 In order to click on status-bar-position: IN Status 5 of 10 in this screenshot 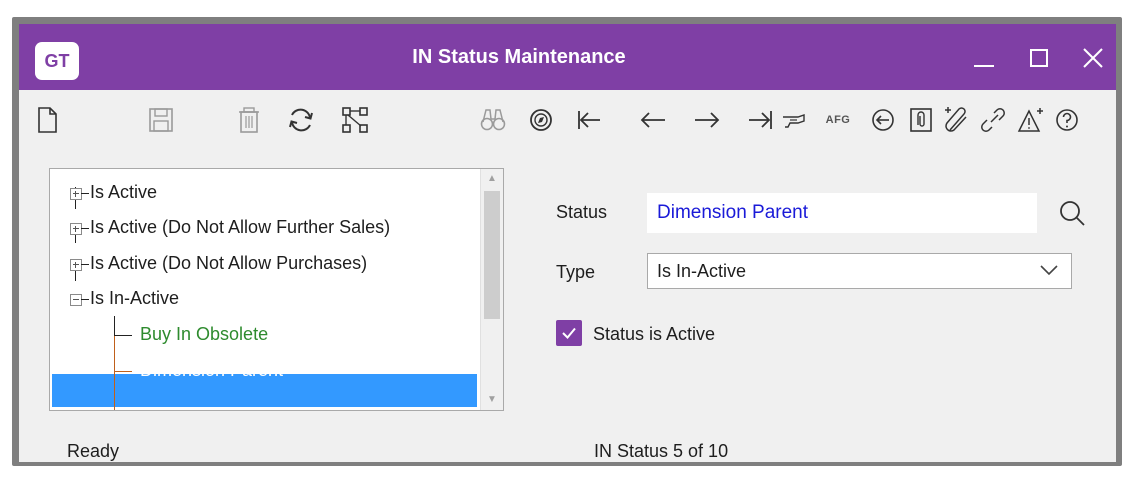, I will do `click(661, 451)`.